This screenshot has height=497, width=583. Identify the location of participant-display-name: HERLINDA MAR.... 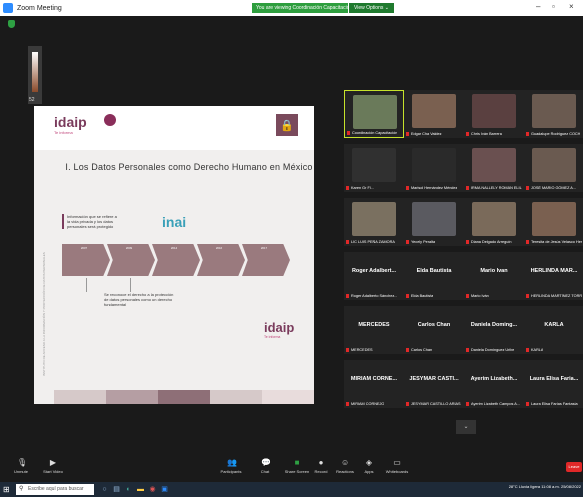
(554, 271).